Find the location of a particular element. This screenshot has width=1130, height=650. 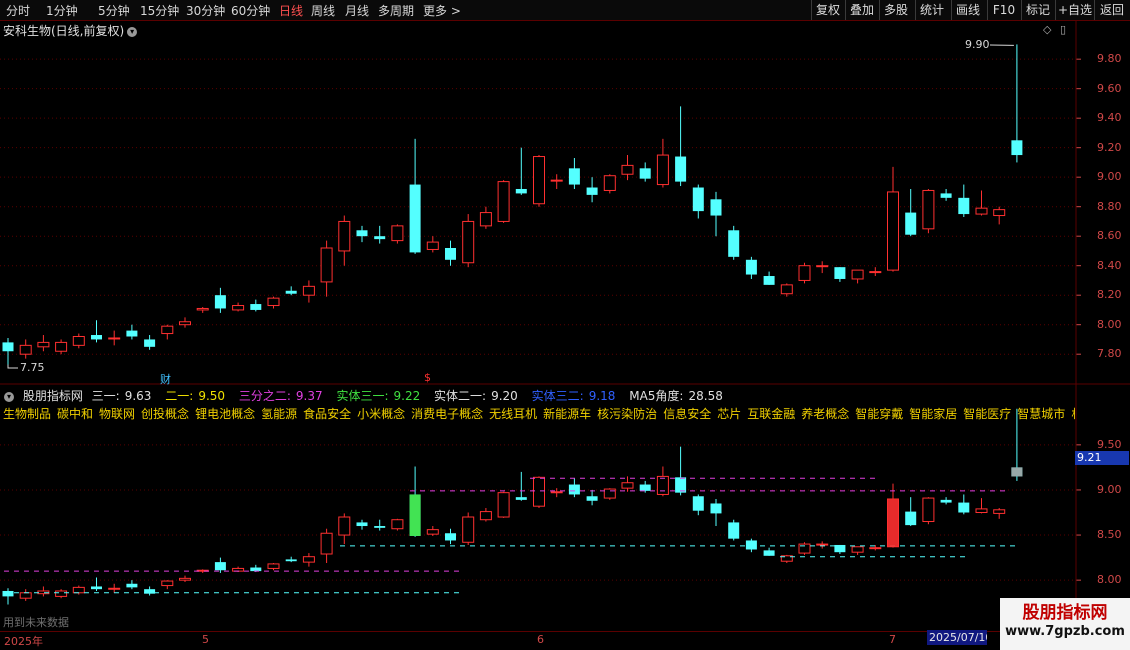

low-price-label: 7.75 is located at coordinates (32, 367).